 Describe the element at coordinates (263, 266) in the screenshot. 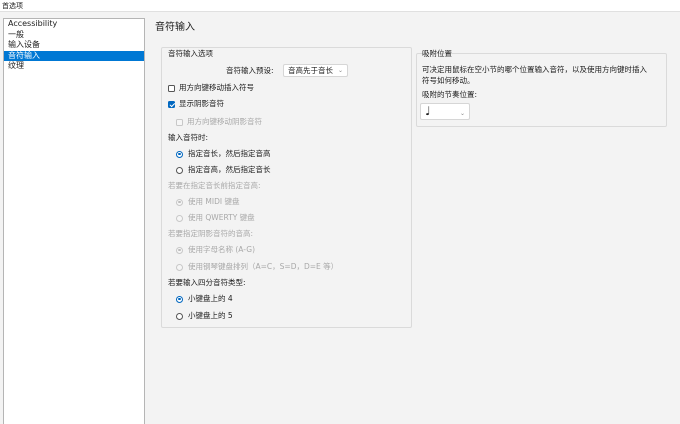

I see `use-piano-layout-label: 使用钢琴键盘排列（A=C，S=D，D=E 等）` at that location.